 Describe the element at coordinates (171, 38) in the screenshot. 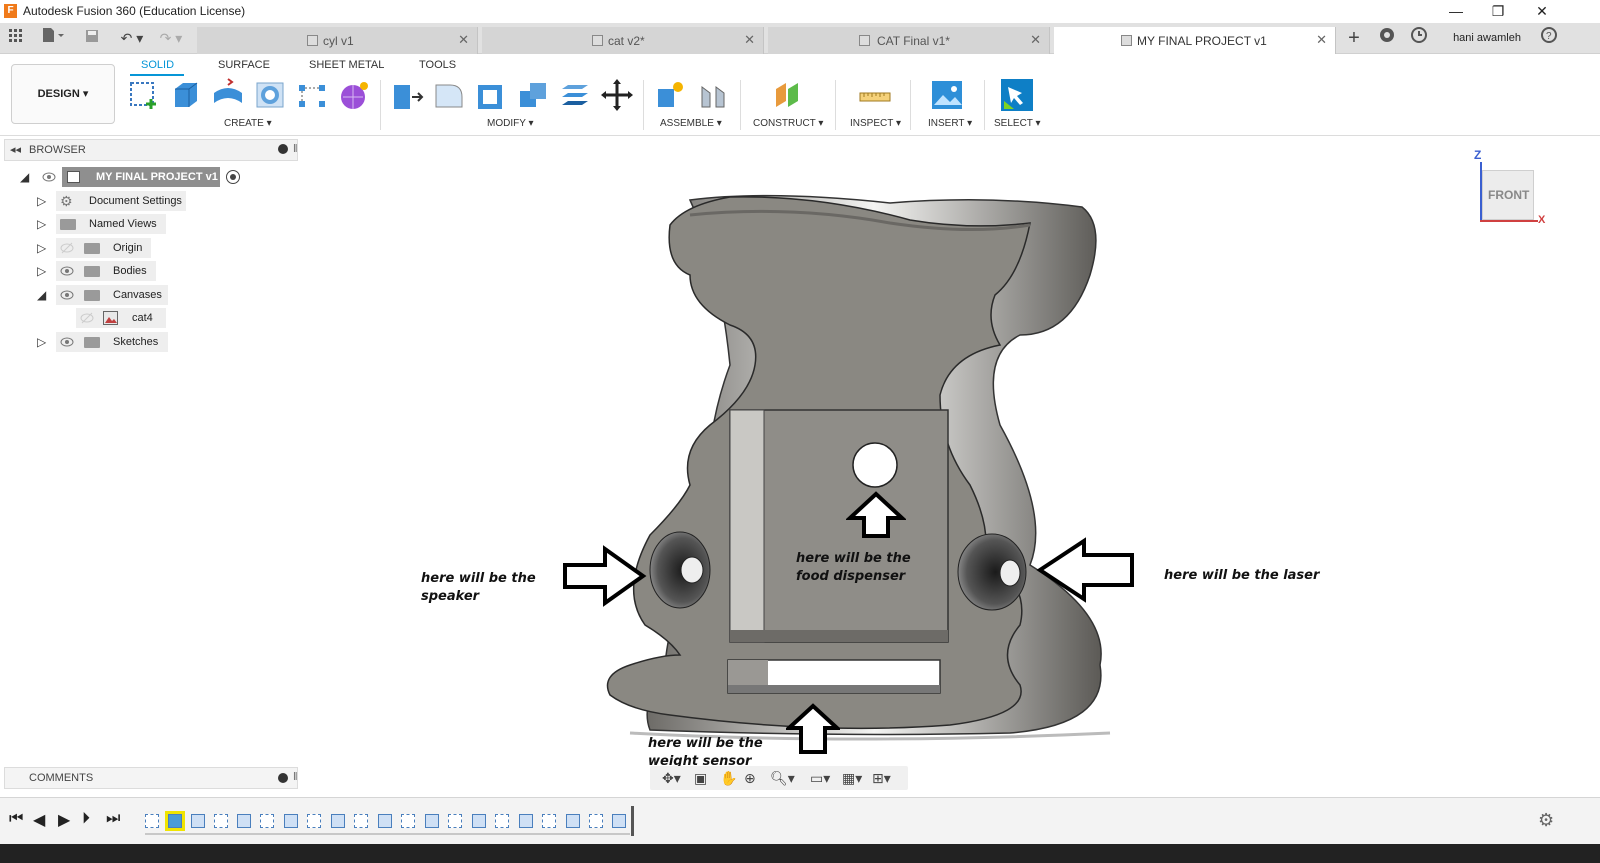

I see `redo-icon: ↷ ▾` at that location.